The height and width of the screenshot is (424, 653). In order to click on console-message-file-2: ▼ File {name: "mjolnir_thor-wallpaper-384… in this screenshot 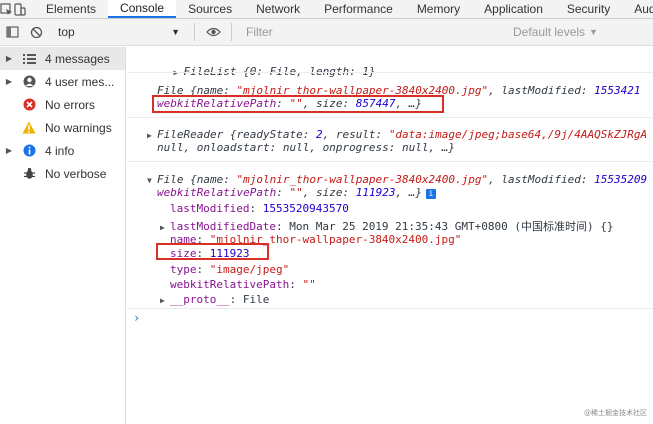, I will do `click(397, 179)`.